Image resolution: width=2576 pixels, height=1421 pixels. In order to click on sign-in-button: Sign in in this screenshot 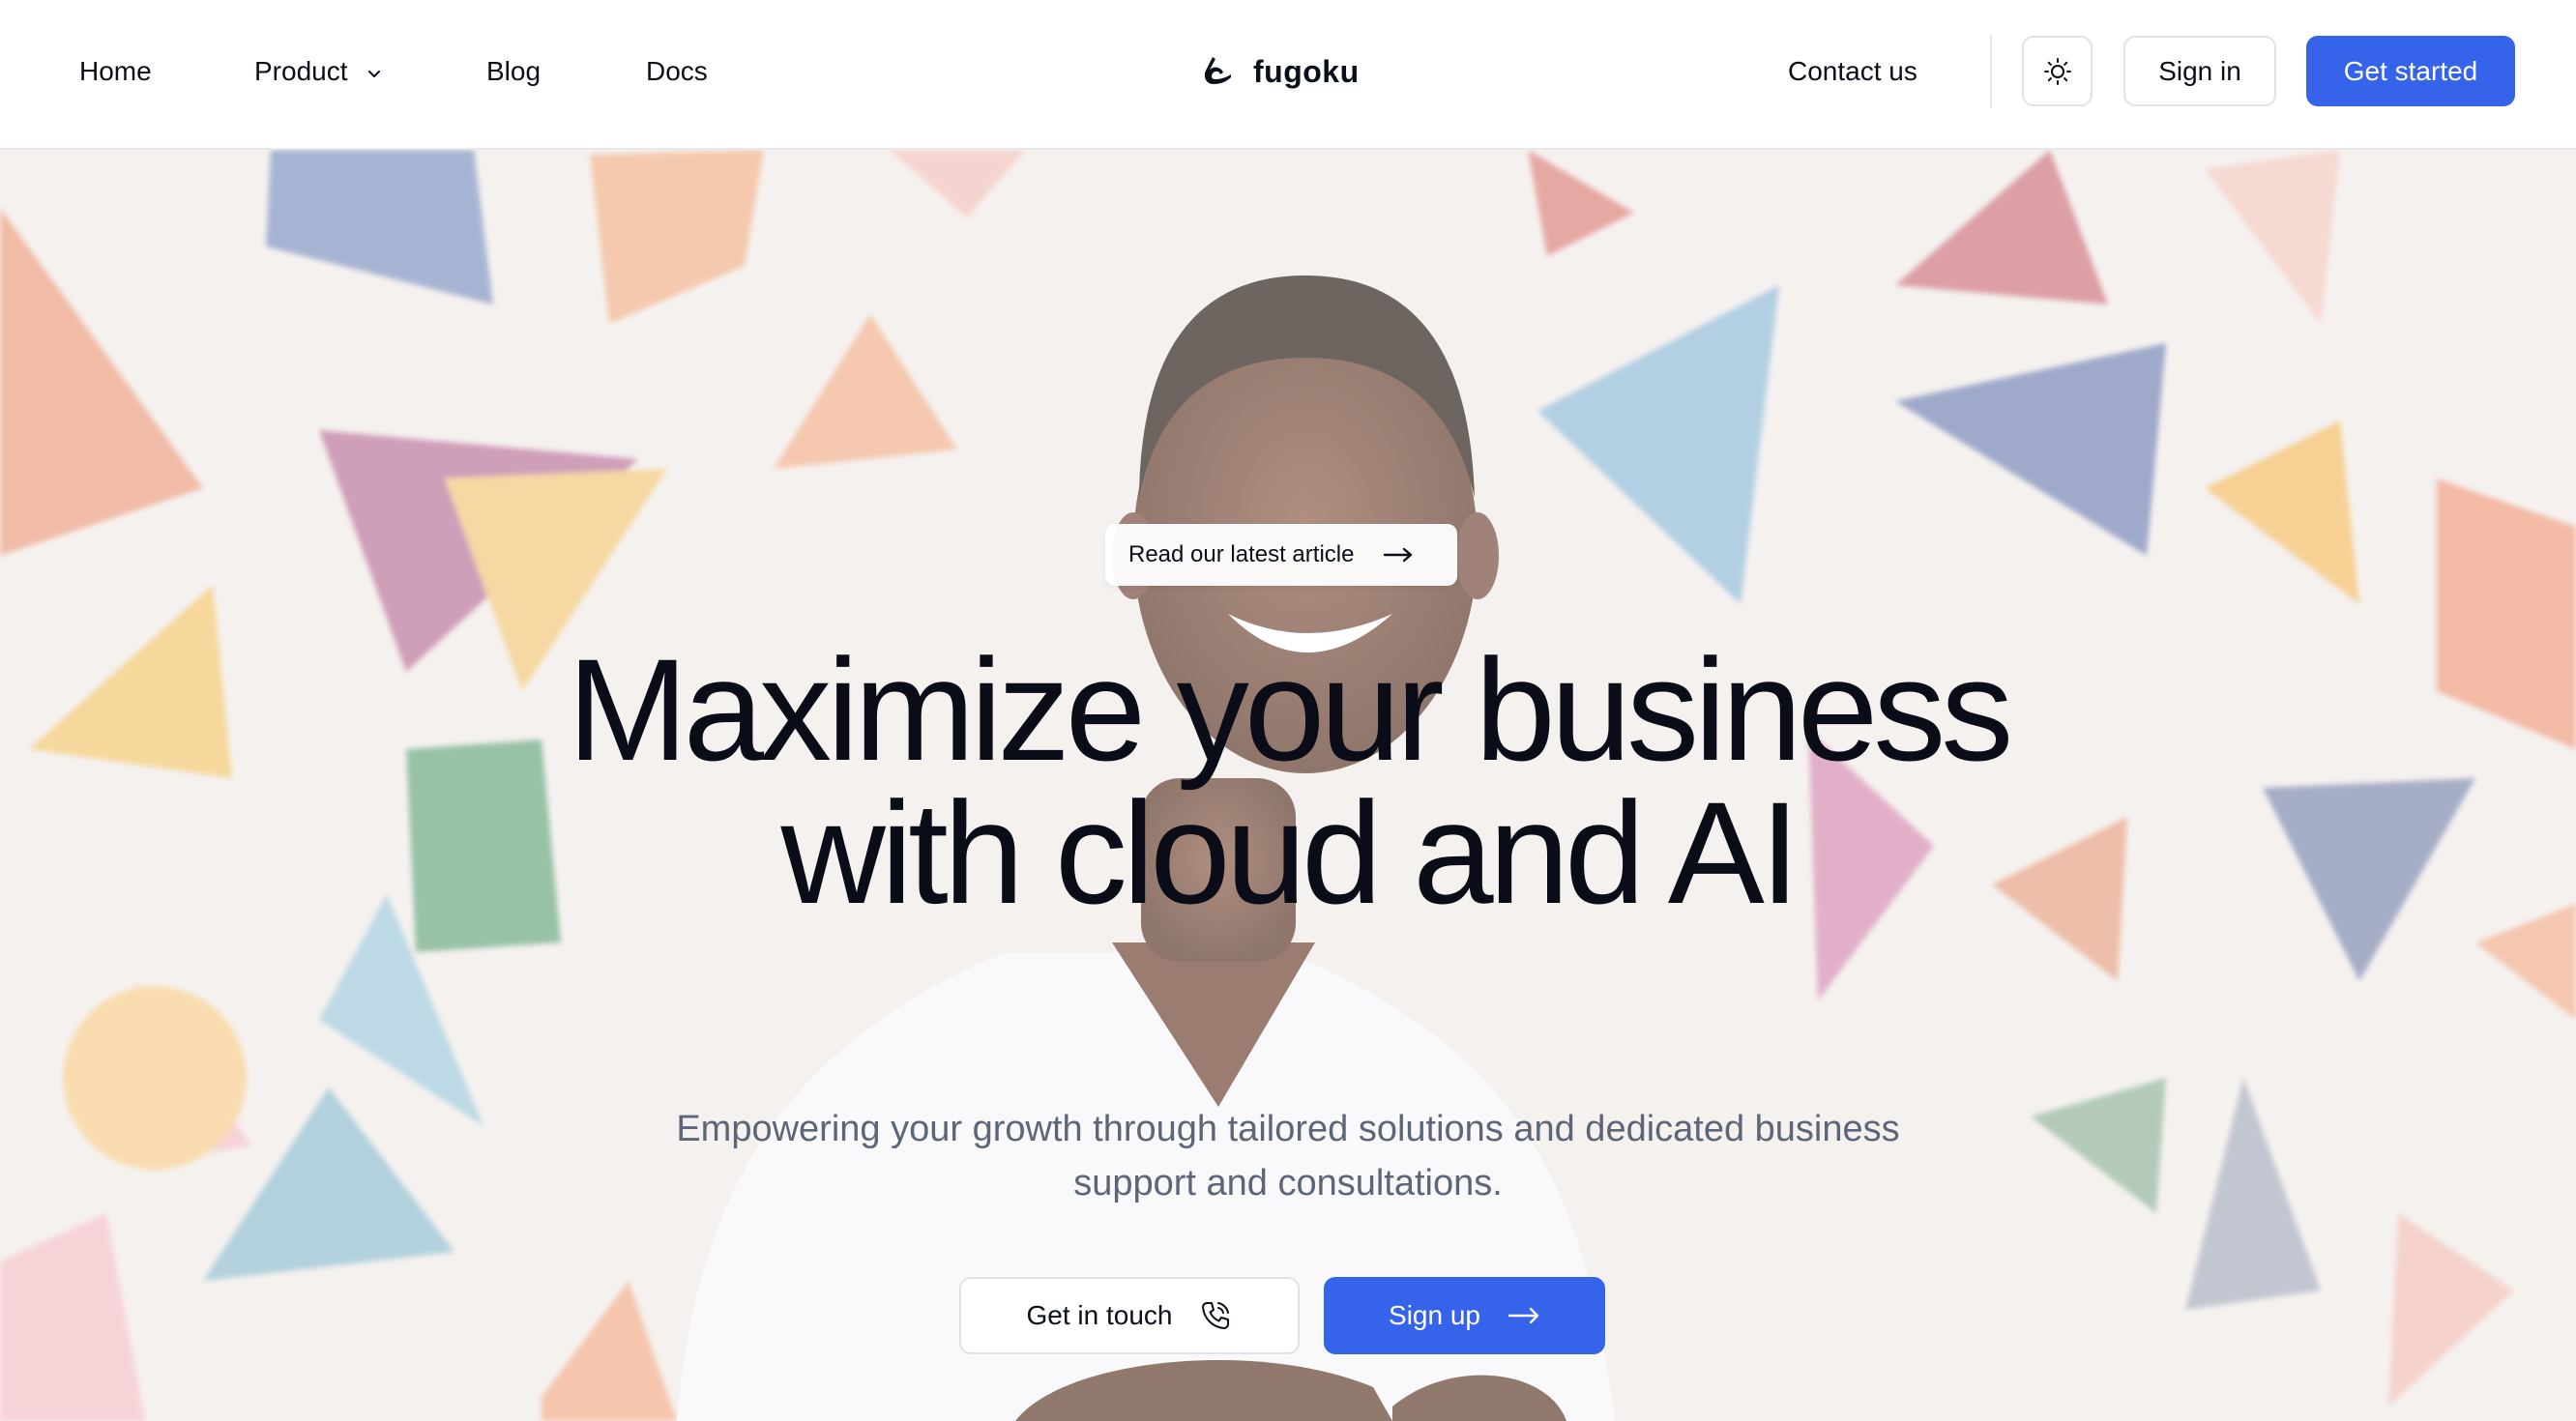, I will do `click(2199, 71)`.